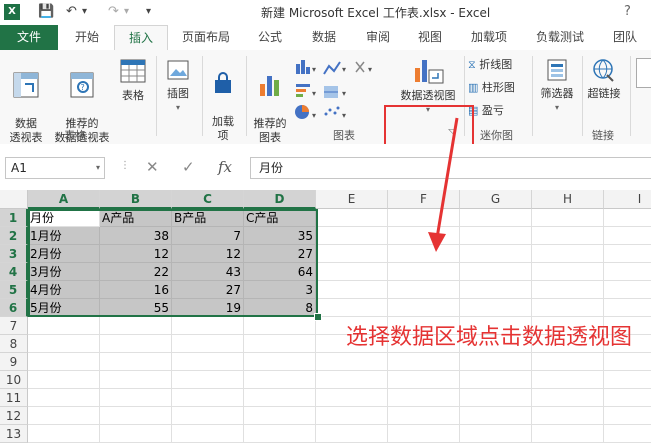 This screenshot has height=448, width=651. Describe the element at coordinates (489, 337) in the screenshot. I see `annotation-text: 选择数据区域点击数据透视图` at that location.